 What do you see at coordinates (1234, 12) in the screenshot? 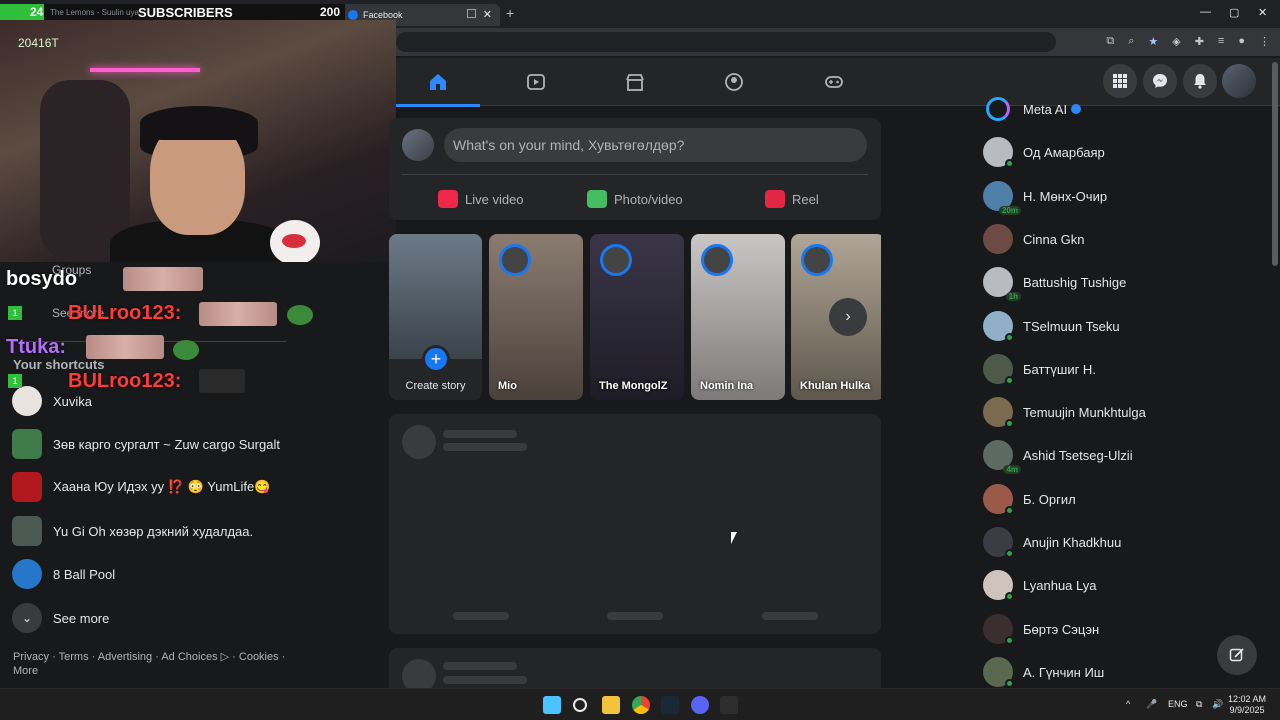
I see `maximize-button: ▢` at bounding box center [1234, 12].